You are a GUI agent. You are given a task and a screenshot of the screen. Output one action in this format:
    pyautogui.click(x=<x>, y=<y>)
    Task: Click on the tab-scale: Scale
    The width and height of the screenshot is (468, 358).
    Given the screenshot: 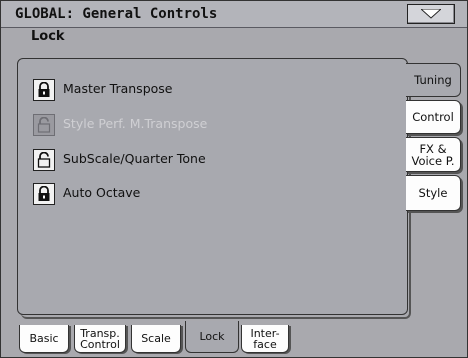 What is the action you would take?
    pyautogui.click(x=156, y=339)
    